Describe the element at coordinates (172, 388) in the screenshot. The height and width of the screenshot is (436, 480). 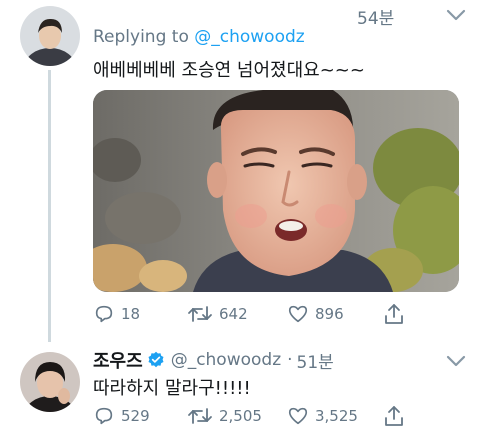
I see `tweet-text: 따라하지 말라구!!!!!` at that location.